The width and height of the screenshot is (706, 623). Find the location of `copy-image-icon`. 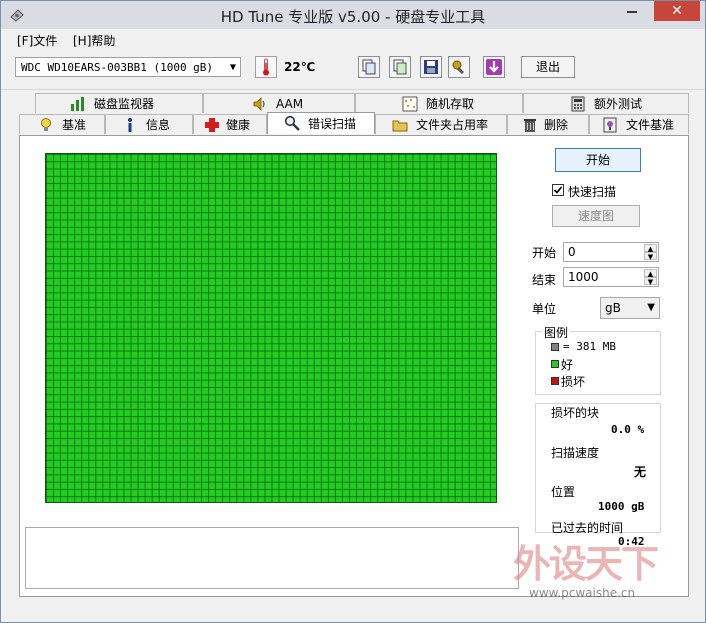

copy-image-icon is located at coordinates (400, 67).